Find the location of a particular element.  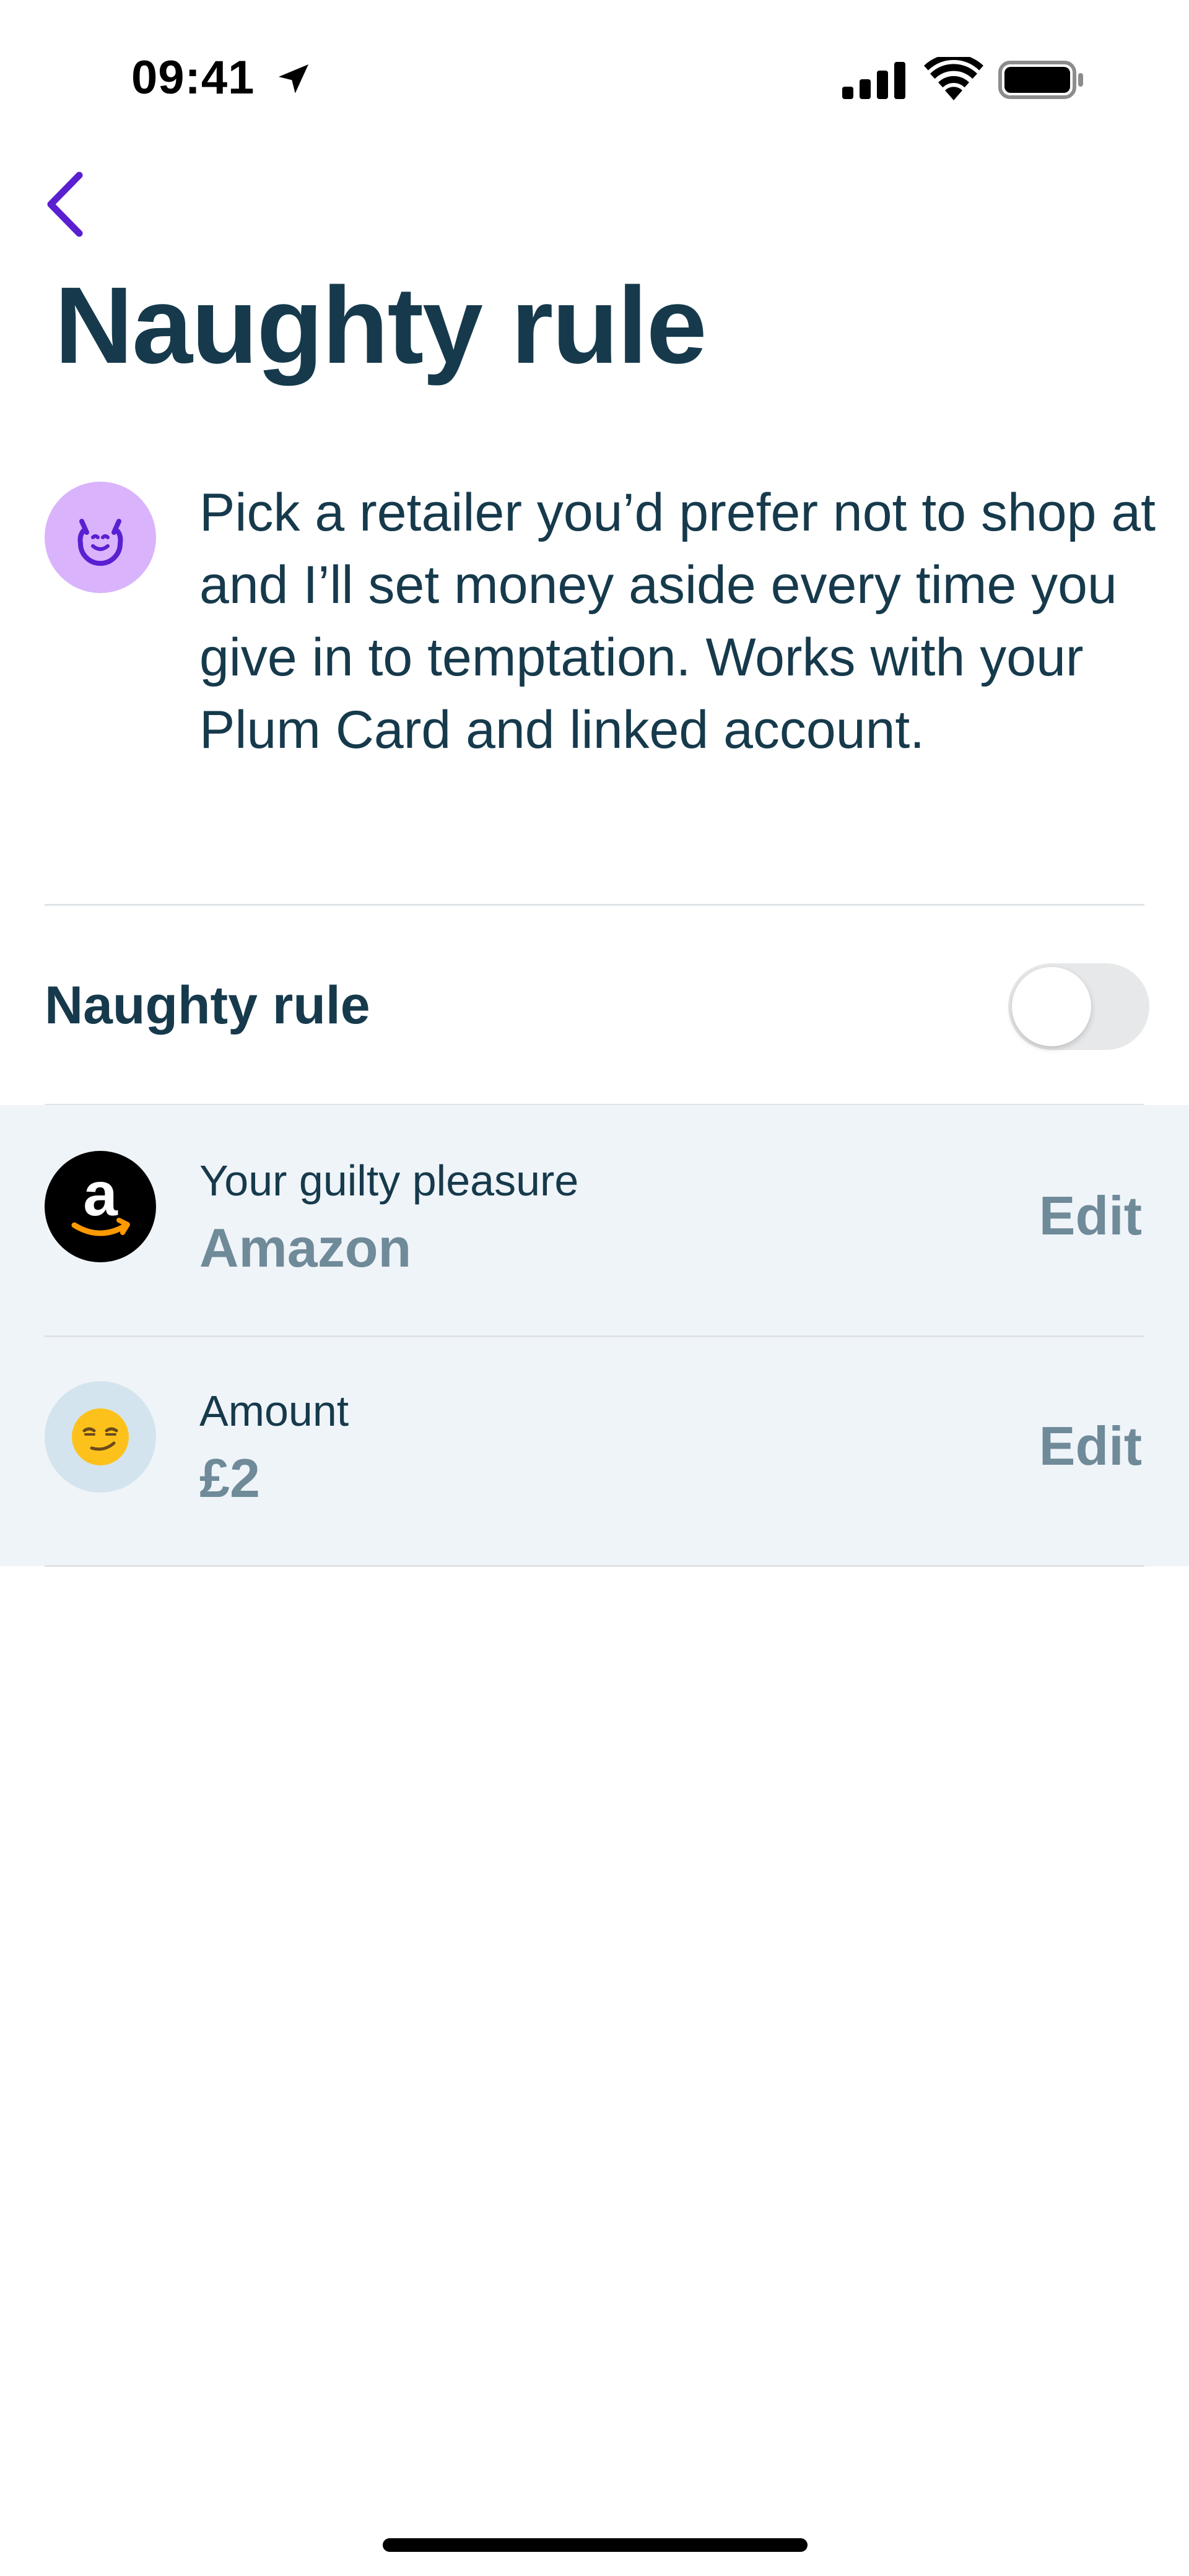

amazon-logo-letter: a is located at coordinates (100, 1194).